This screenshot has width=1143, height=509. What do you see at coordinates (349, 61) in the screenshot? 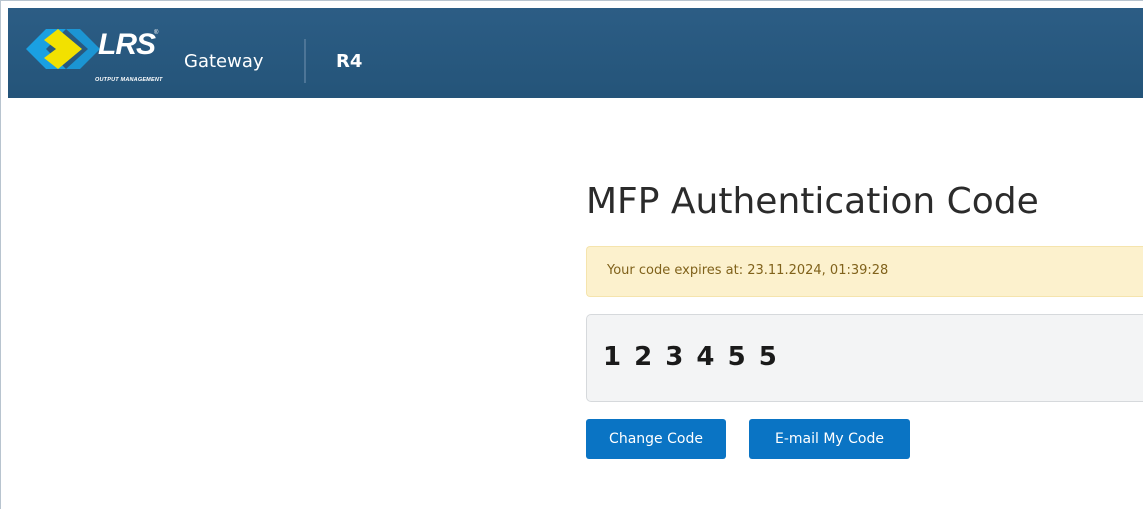
I see `version-label: R4` at bounding box center [349, 61].